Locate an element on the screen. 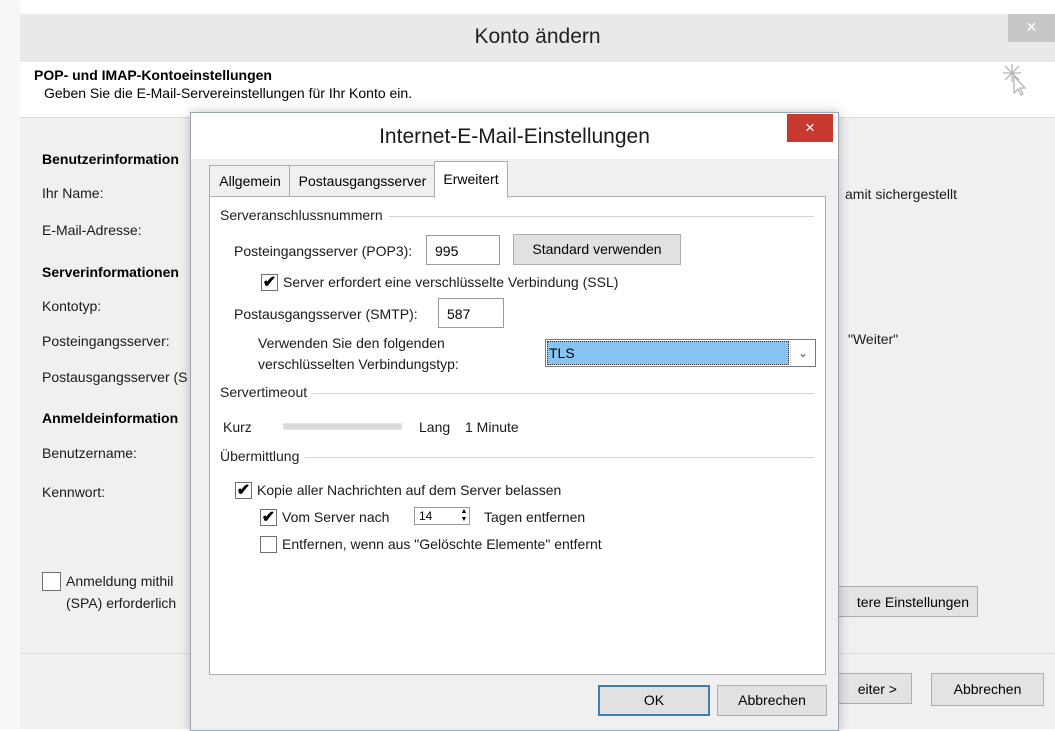 The height and width of the screenshot is (731, 1055). days-value: 14 is located at coordinates (426, 516).